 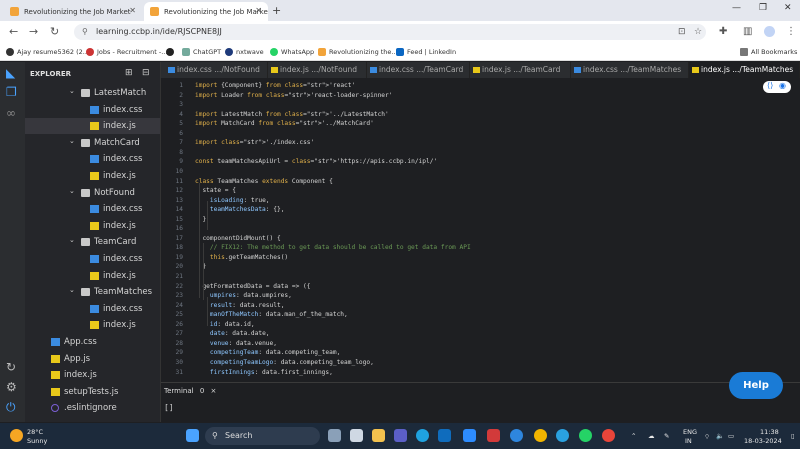 I want to click on bookmark-linkedin: Feed | LinkedIn, so click(x=426, y=52).